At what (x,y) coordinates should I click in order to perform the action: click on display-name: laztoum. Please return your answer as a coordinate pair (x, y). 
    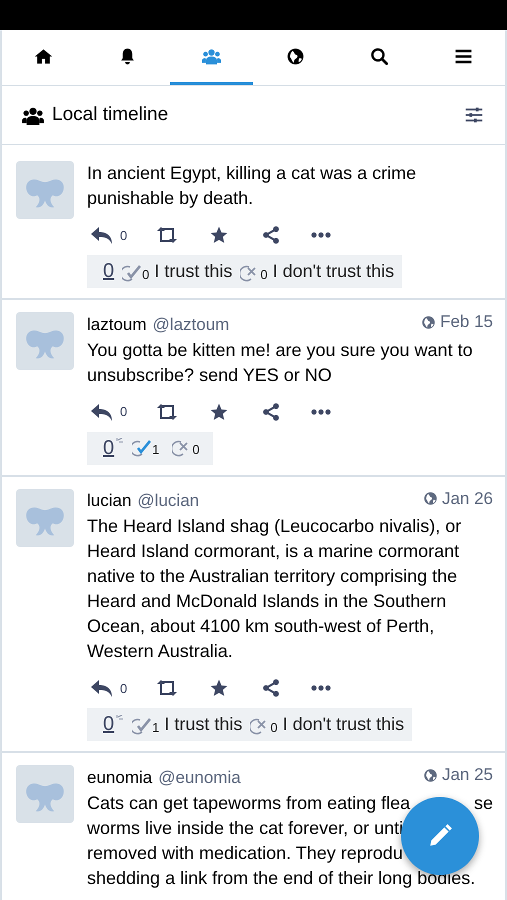
    Looking at the image, I should click on (117, 324).